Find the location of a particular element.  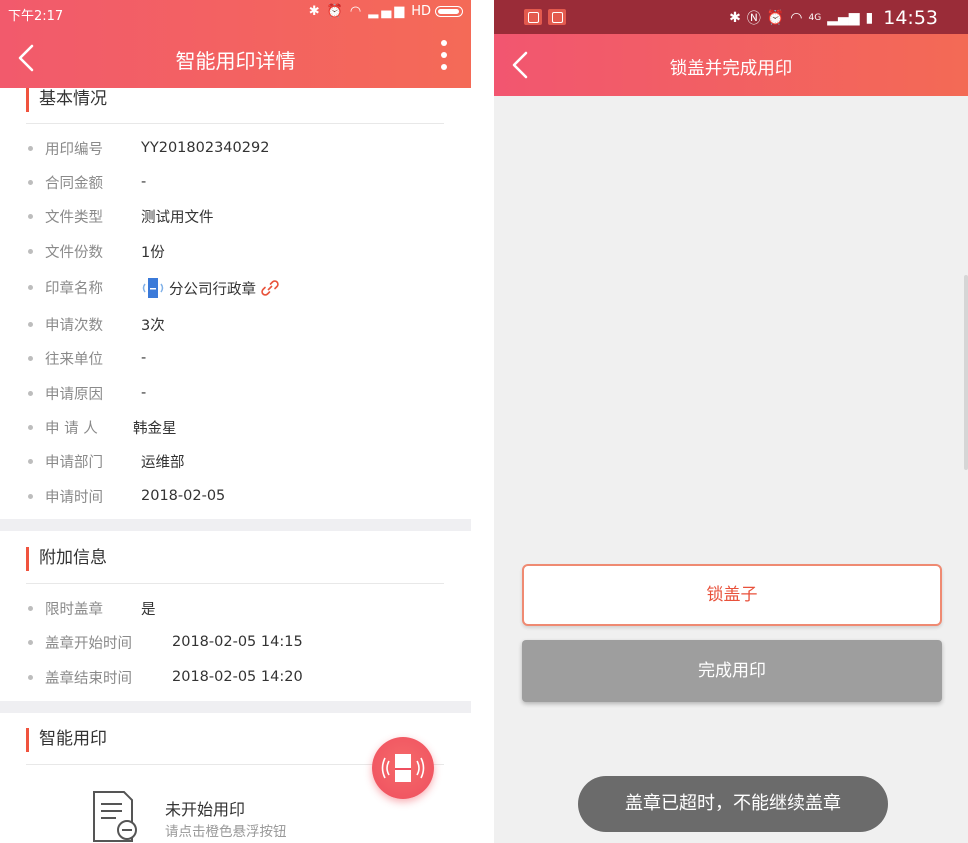

section-smart-title: 智能用印 is located at coordinates (66, 740).